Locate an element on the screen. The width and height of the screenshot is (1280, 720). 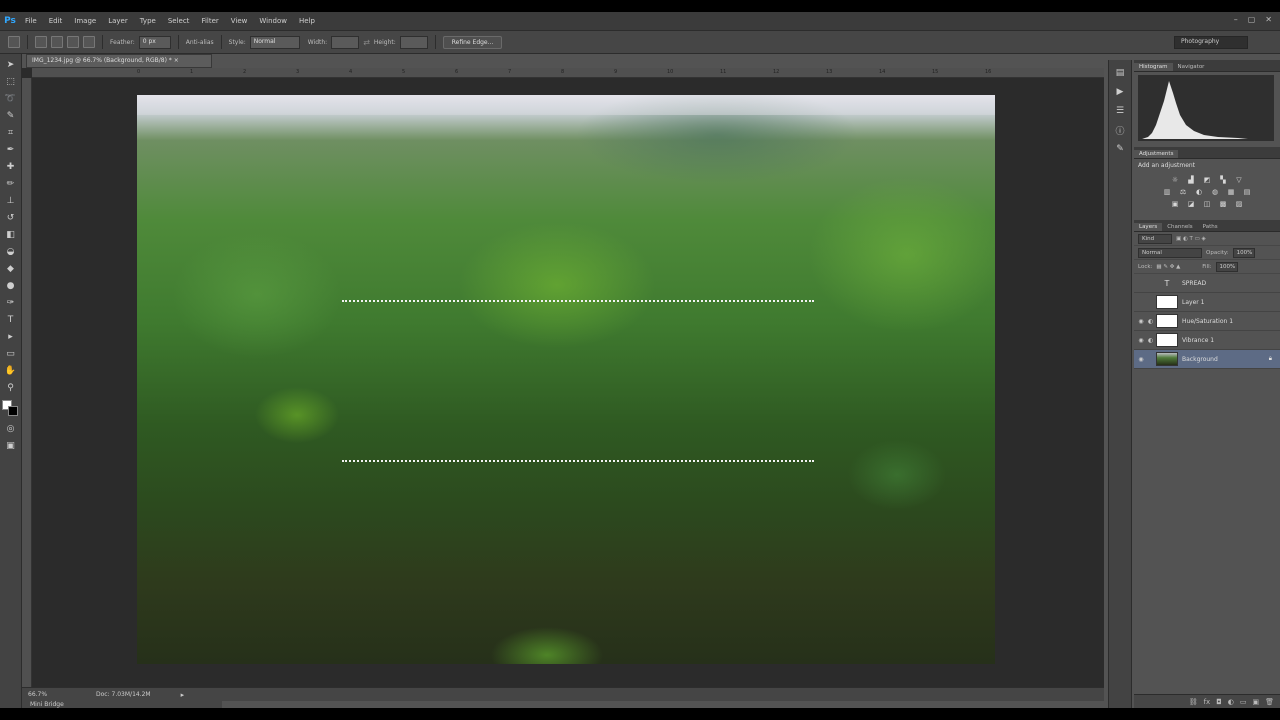
hand-tool-icon: ✋ is located at coordinates (11, 371).